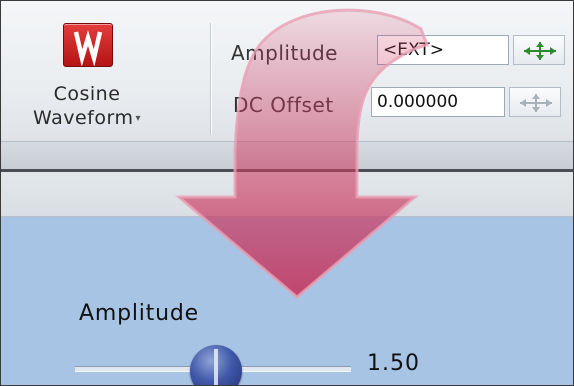  I want to click on waveform-icon, so click(88, 45).